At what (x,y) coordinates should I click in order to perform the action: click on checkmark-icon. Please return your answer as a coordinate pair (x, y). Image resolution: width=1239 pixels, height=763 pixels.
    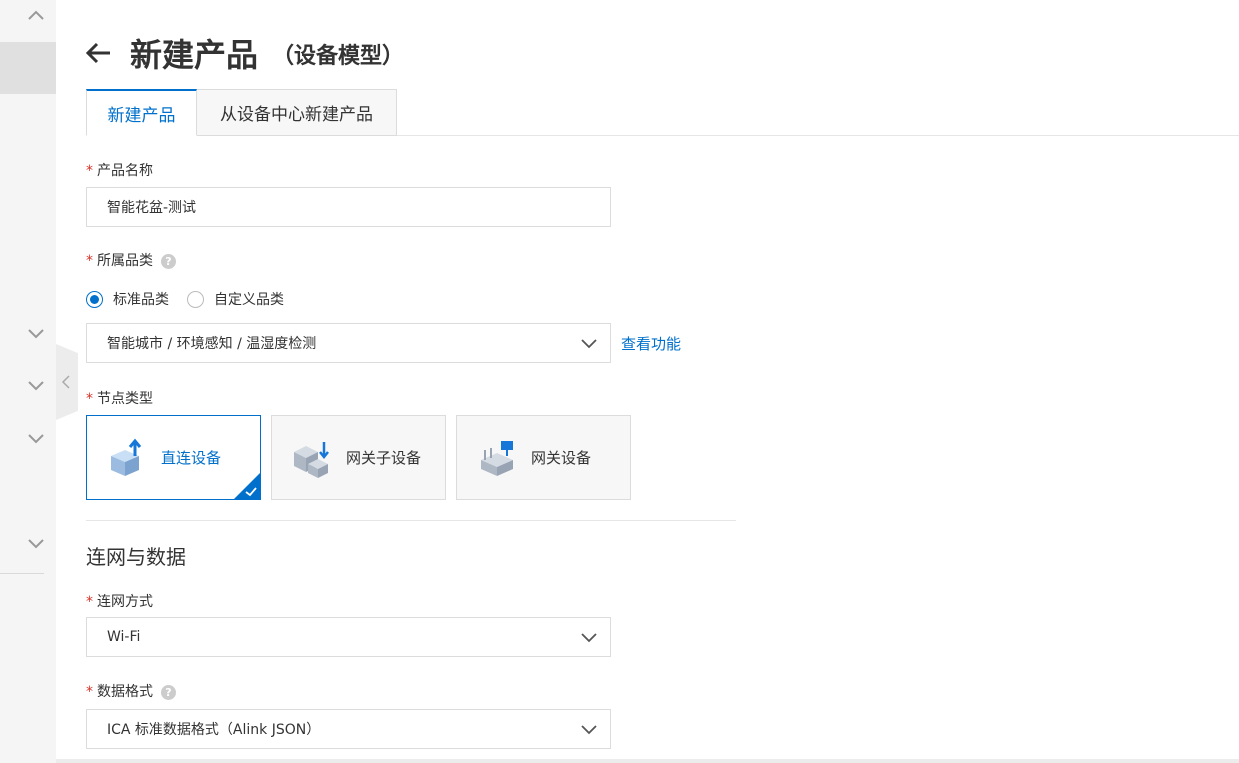
    Looking at the image, I should click on (247, 486).